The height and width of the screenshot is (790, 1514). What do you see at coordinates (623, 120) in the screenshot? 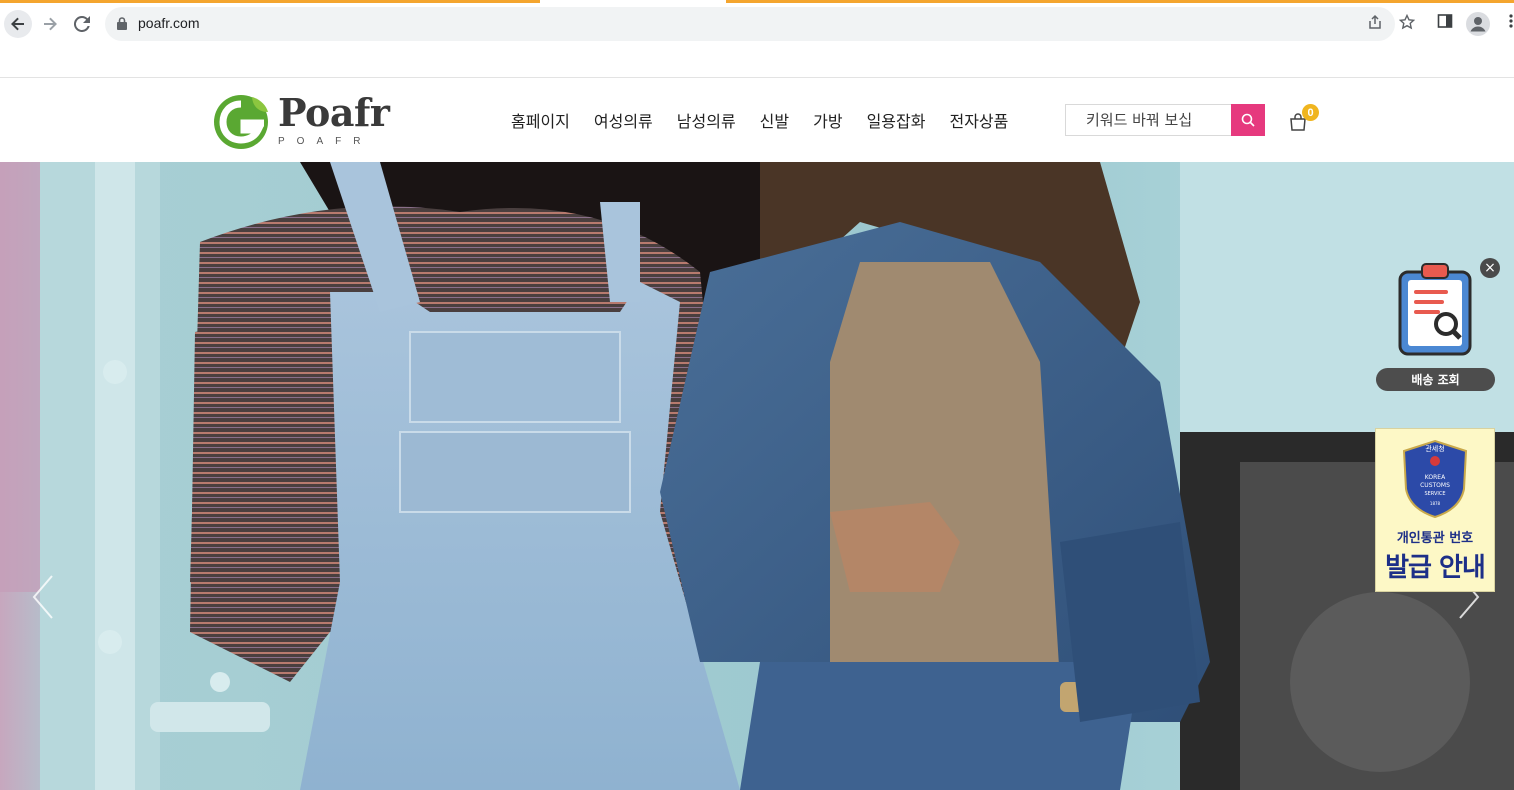
I see `nav-item-womens-clothing: 여성의류` at bounding box center [623, 120].